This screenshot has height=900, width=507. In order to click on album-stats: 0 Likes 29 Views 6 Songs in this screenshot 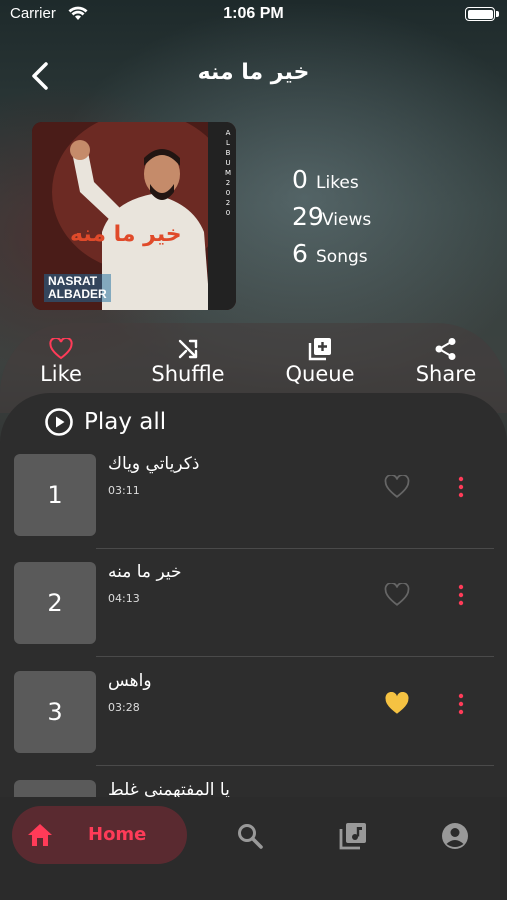, I will do `click(331, 220)`.